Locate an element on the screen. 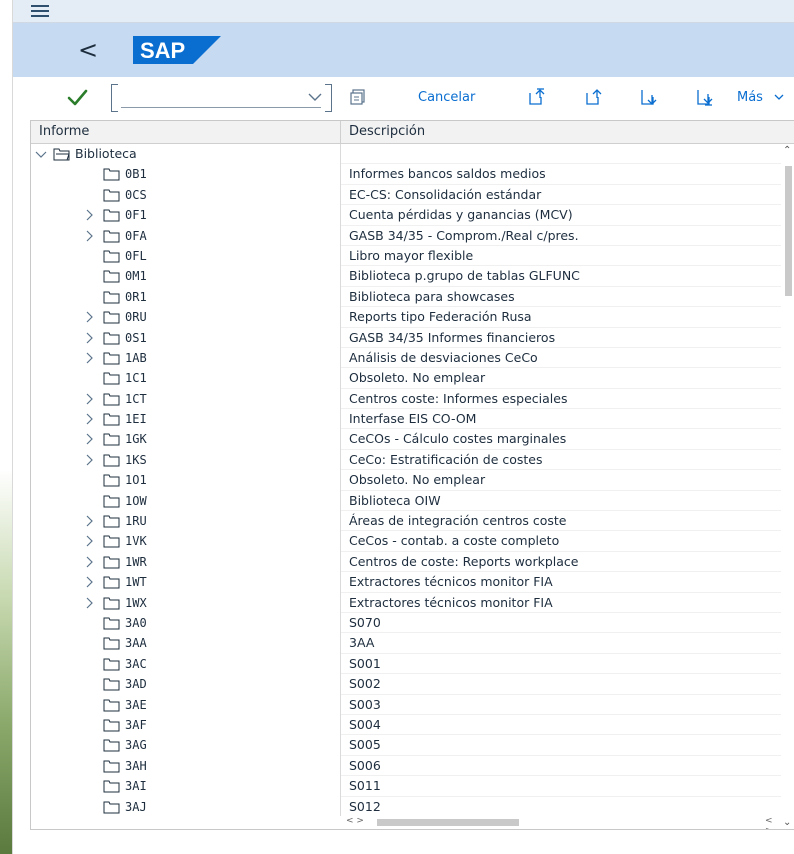 The height and width of the screenshot is (854, 794). tree-row: 1WR Centros de coste: Reports workplace is located at coordinates (406, 562).